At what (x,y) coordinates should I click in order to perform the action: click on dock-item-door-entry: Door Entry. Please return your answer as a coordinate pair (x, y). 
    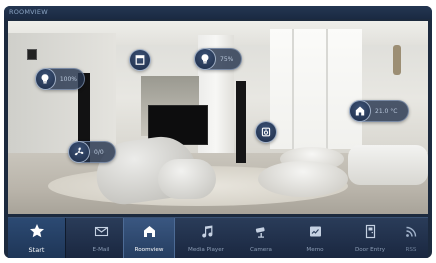
    Looking at the image, I should click on (370, 238).